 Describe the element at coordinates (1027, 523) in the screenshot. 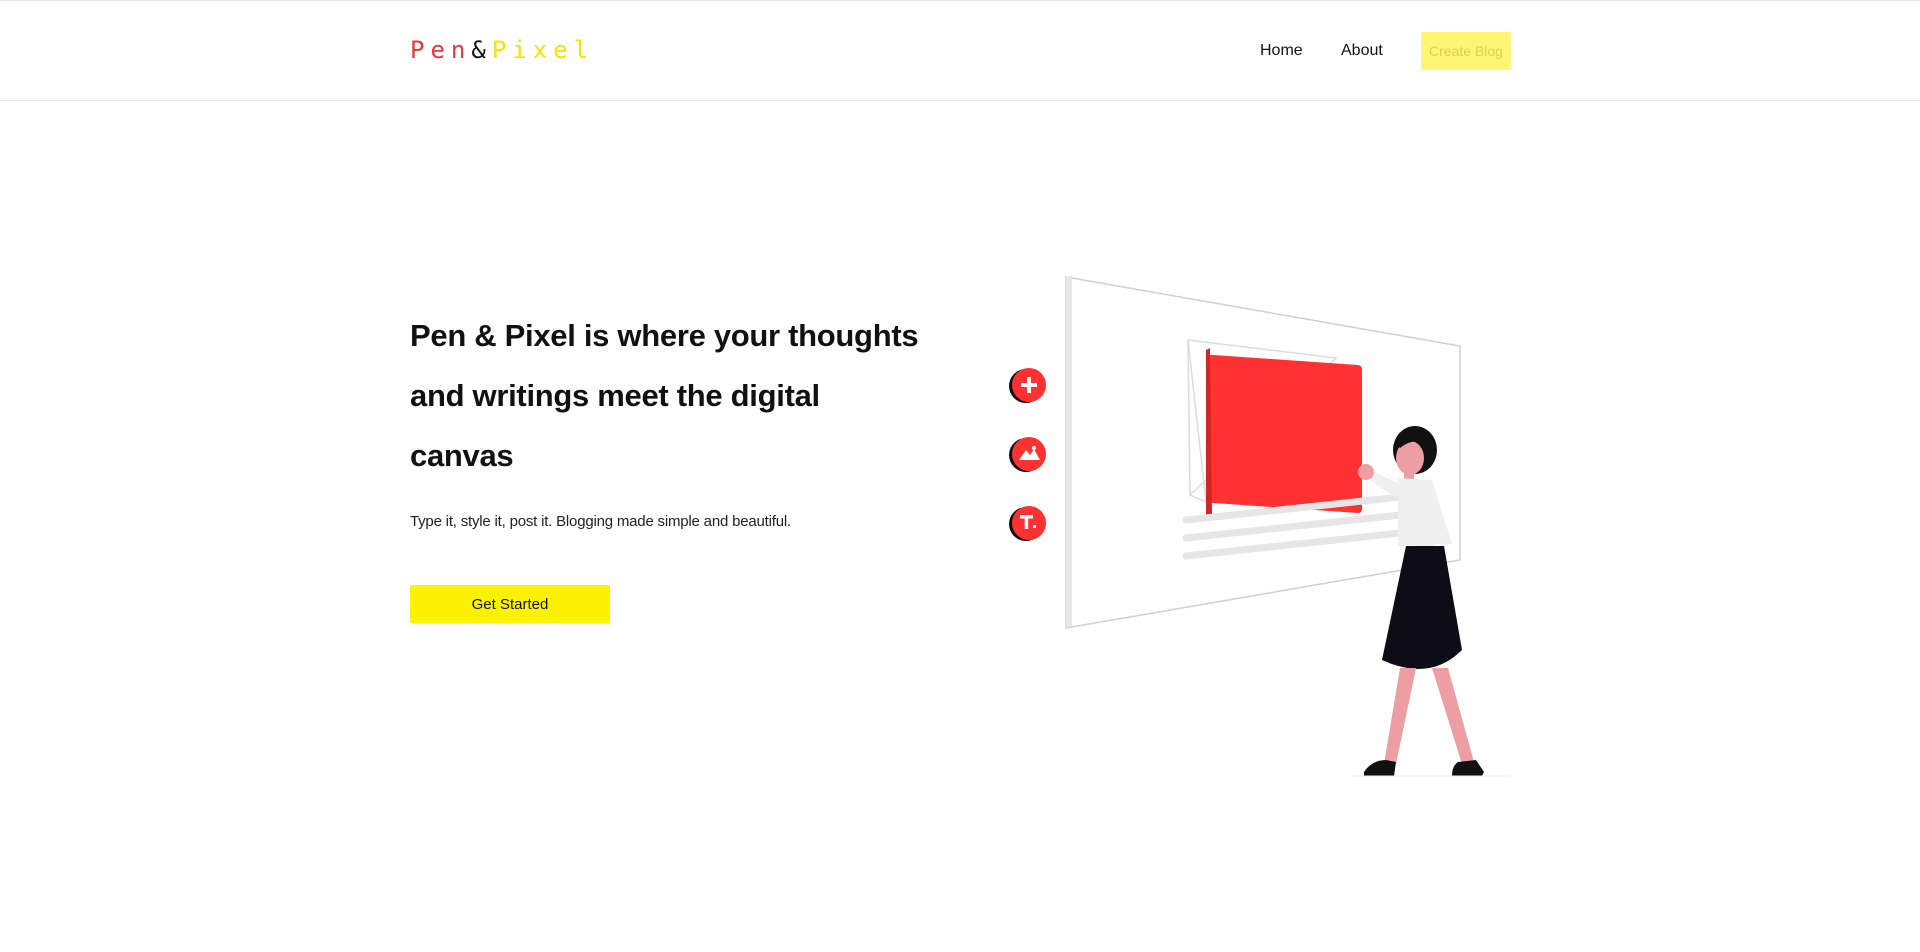

I see `text-icon` at that location.